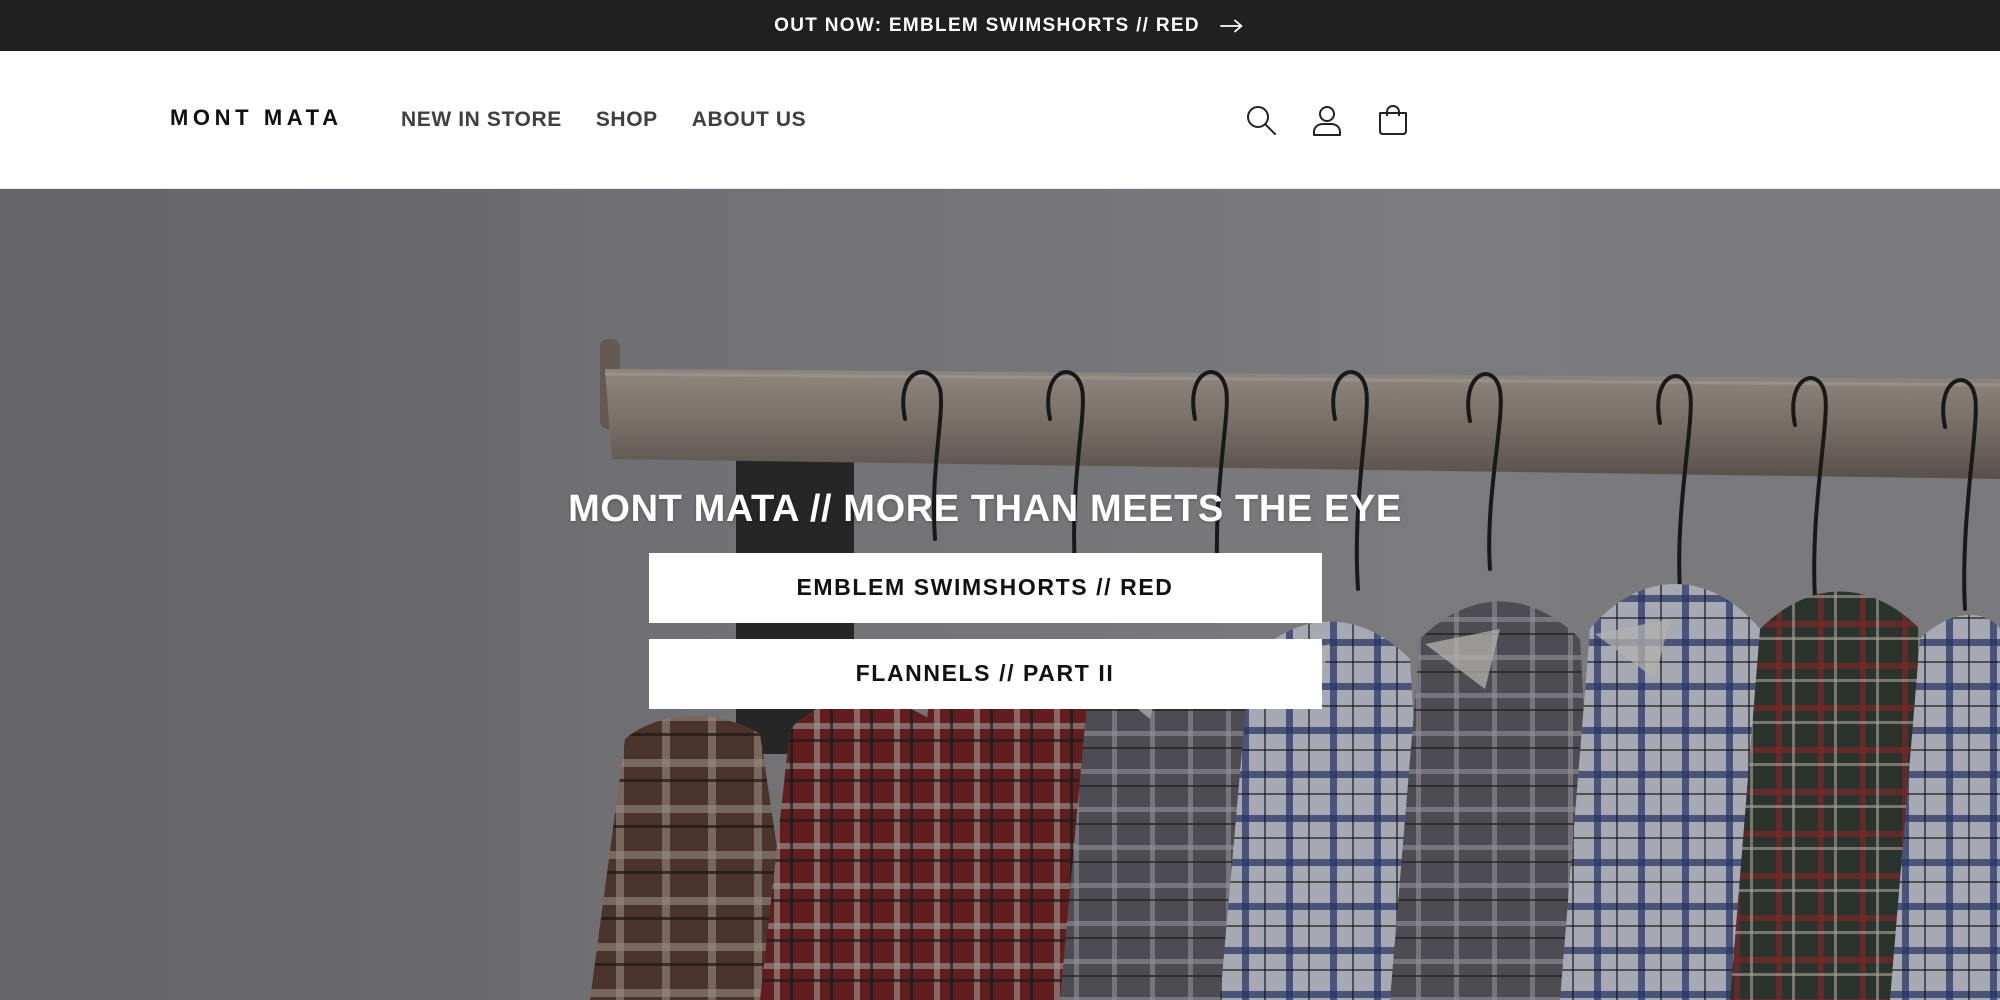  I want to click on announcement-text: OUT NOW: EMBLEM SWIMSHORTS // RED, so click(987, 25).